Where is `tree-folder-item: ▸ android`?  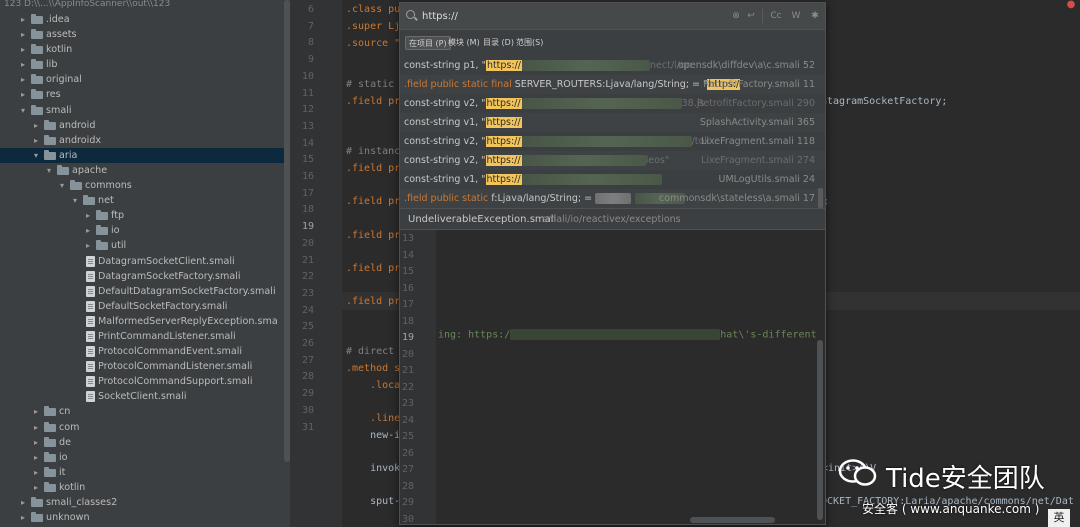 tree-folder-item: ▸ android is located at coordinates (145, 125).